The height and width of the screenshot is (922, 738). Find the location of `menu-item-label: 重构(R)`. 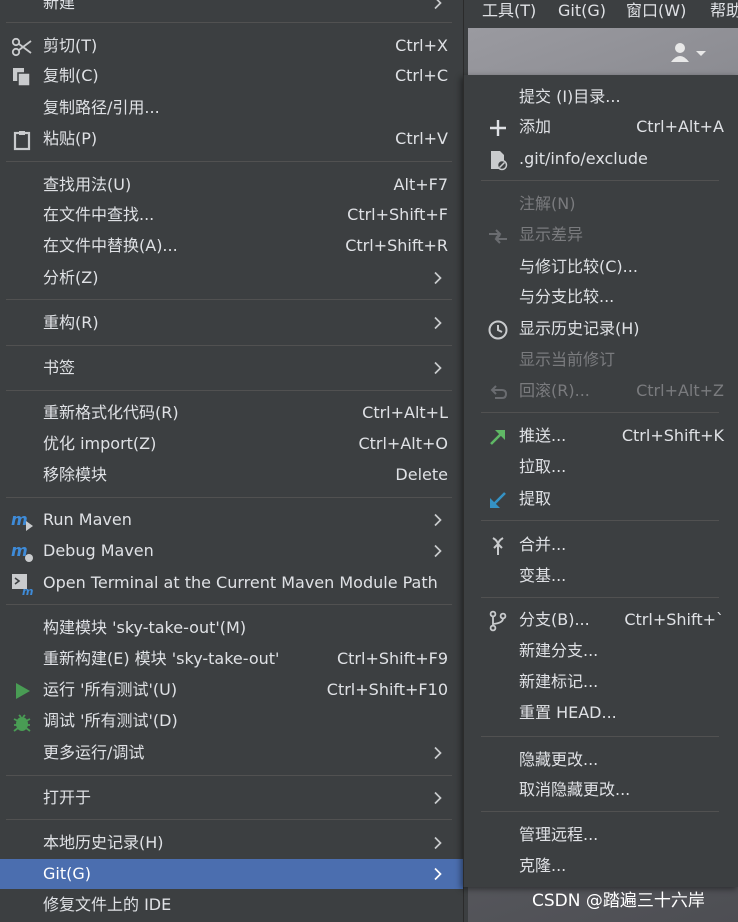

menu-item-label: 重构(R) is located at coordinates (71, 322).